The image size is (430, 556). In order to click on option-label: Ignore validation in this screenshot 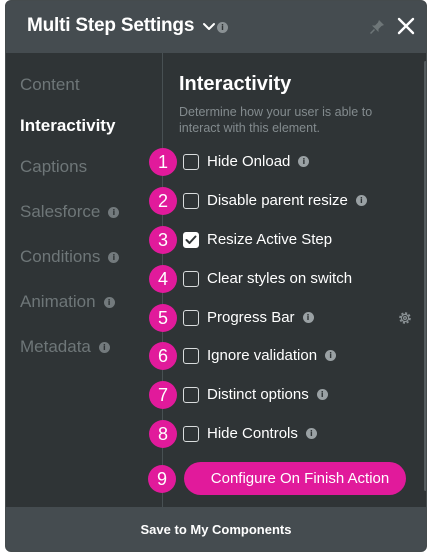, I will do `click(262, 355)`.